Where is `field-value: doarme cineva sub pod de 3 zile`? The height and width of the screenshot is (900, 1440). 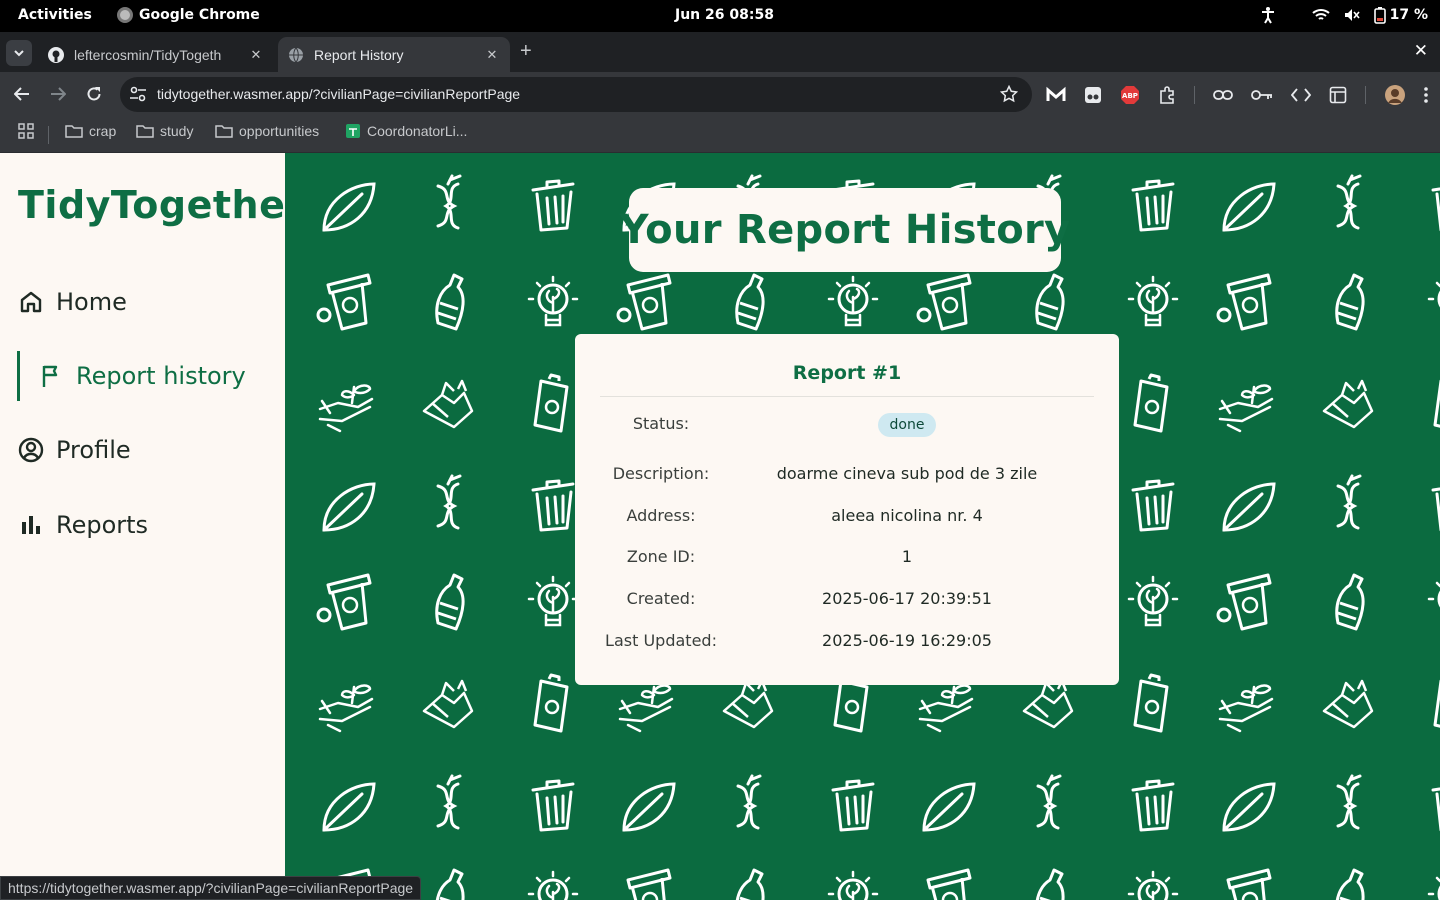 field-value: doarme cineva sub pod de 3 zile is located at coordinates (907, 473).